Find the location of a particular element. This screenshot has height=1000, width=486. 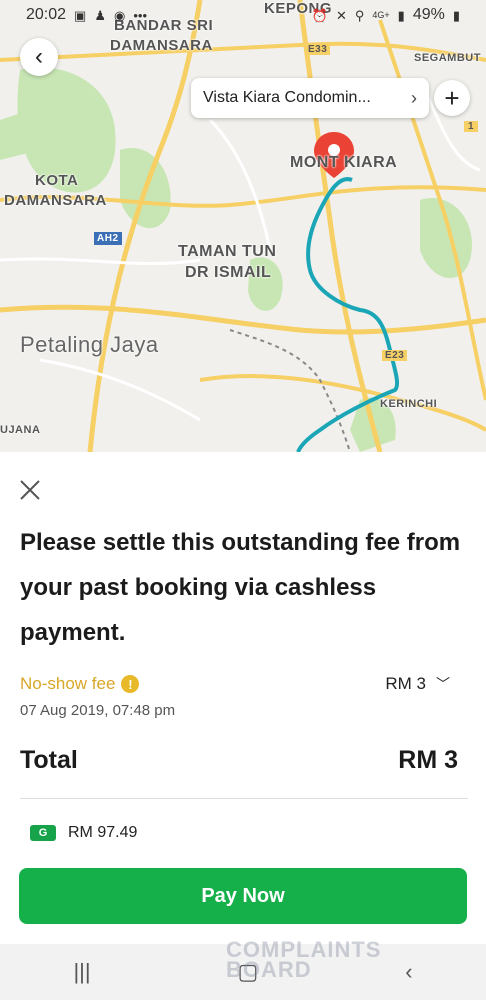

add-stop-button: + is located at coordinates (452, 98).